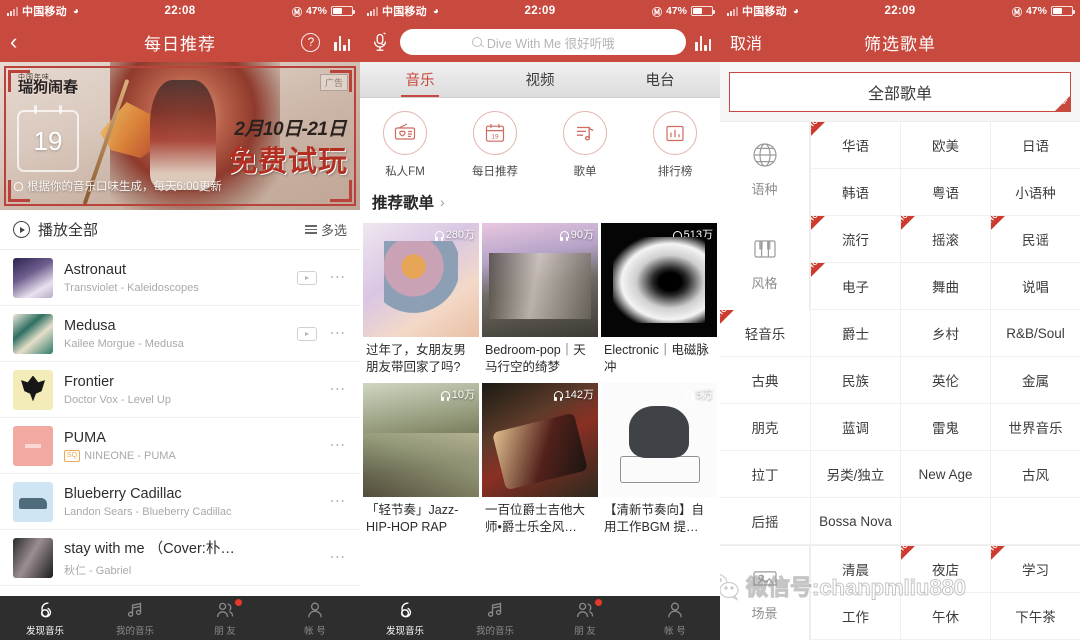 The width and height of the screenshot is (1080, 640). Describe the element at coordinates (900, 11) in the screenshot. I see `status-bar: 中国移动 ◕ 22:09 Ⓜ 47%` at that location.